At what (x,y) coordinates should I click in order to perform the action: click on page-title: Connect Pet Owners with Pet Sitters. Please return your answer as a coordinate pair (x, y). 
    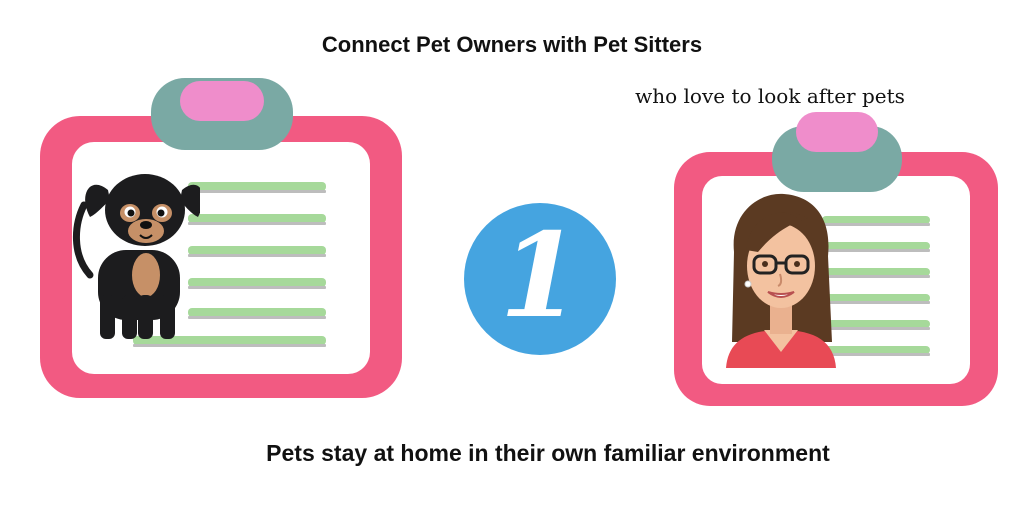
    Looking at the image, I should click on (512, 44).